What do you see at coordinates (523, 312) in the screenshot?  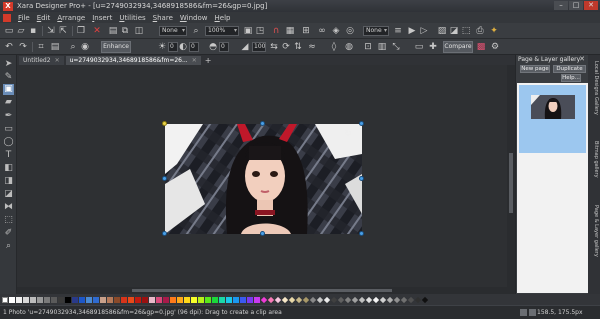 I see `snap-icon` at bounding box center [523, 312].